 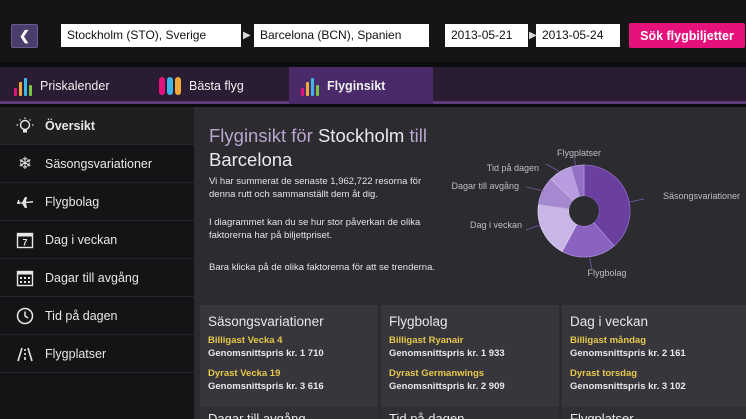 I want to click on tab-label: Flyginsikt, so click(x=356, y=85).